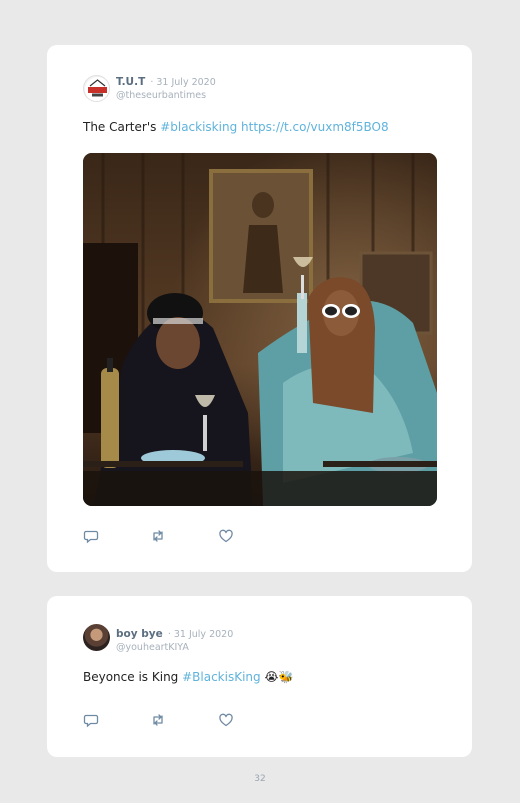 This screenshot has width=520, height=803. I want to click on page-number: 32, so click(260, 779).